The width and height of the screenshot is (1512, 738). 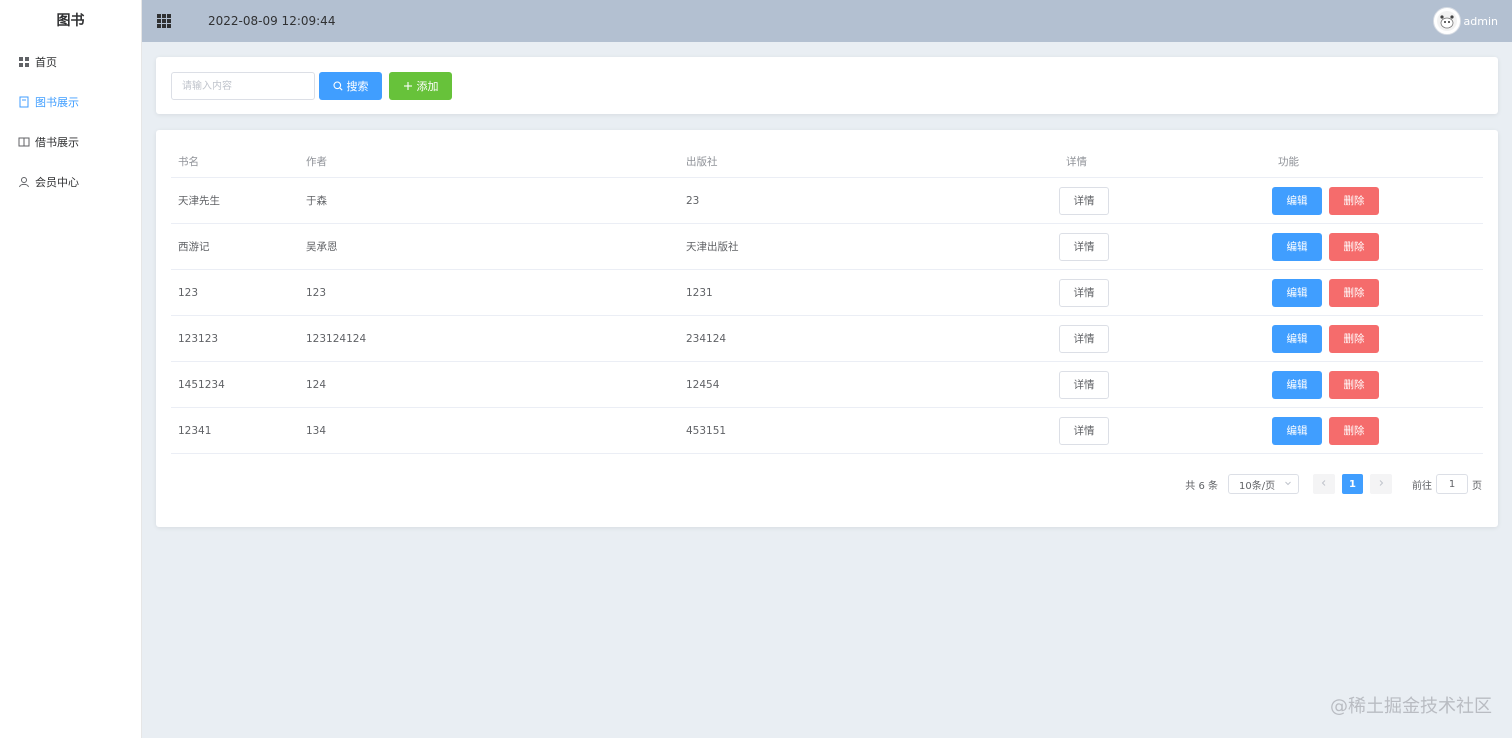 What do you see at coordinates (57, 142) in the screenshot?
I see `sidebar-item-label: 借书展示` at bounding box center [57, 142].